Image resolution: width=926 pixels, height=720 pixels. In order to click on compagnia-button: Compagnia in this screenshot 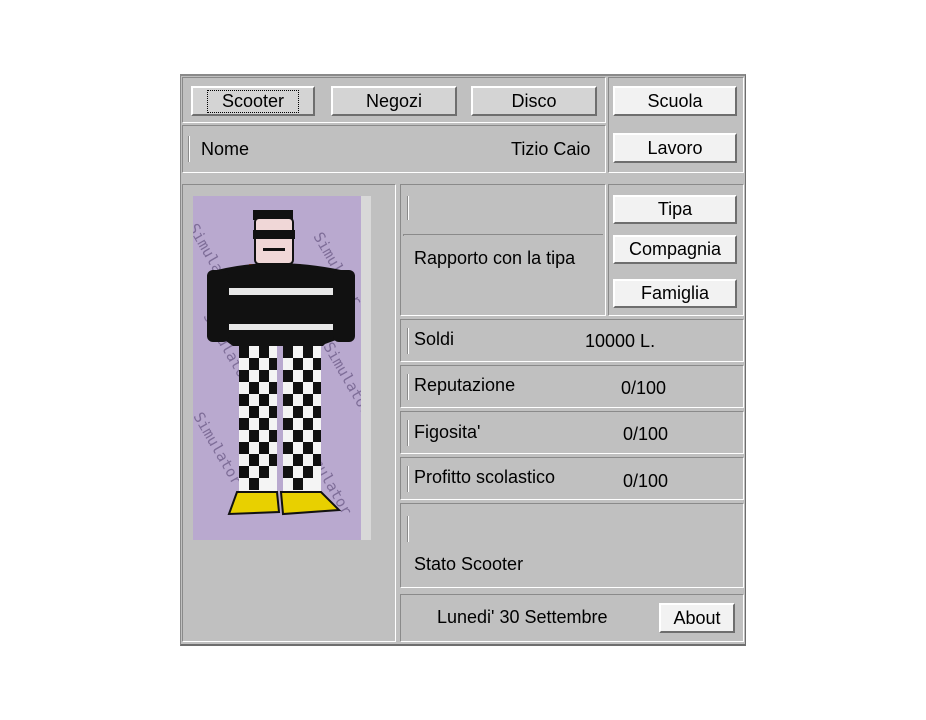, I will do `click(675, 249)`.